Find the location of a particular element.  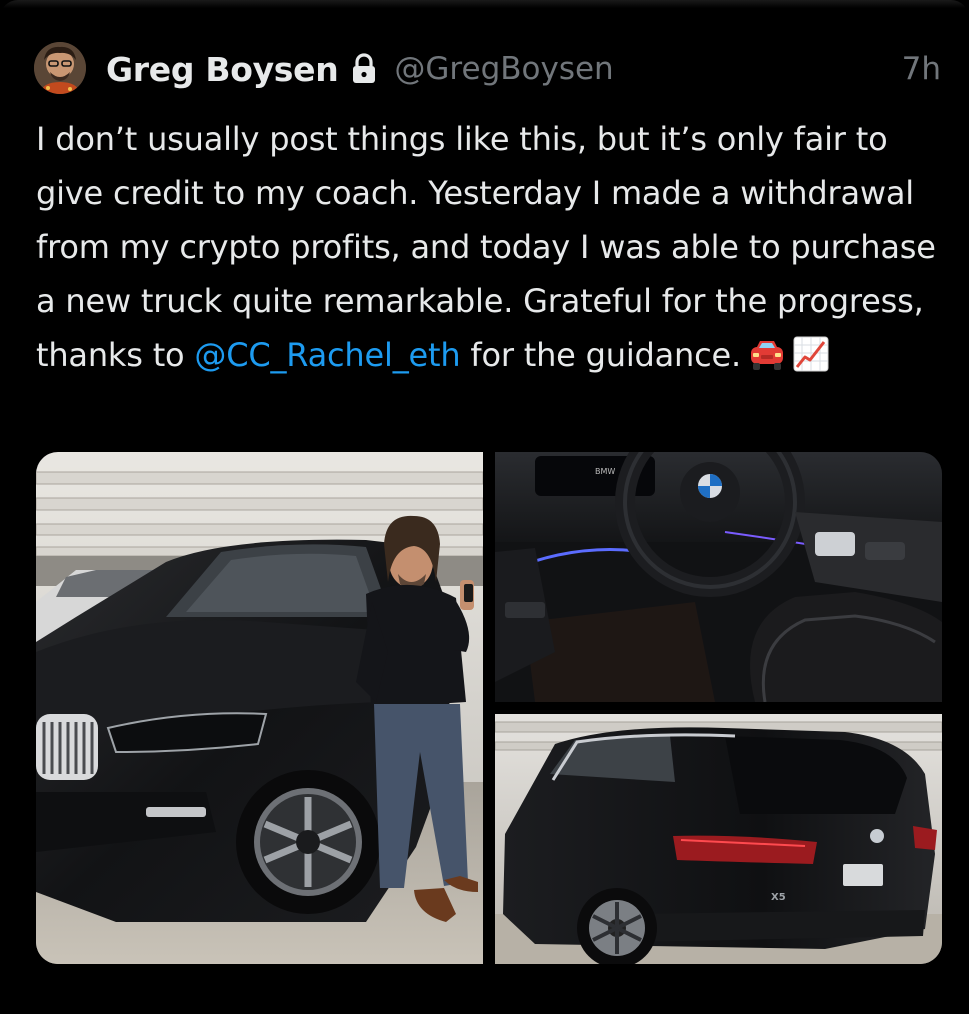

user-handle: @GregBoysen is located at coordinates (503, 69).